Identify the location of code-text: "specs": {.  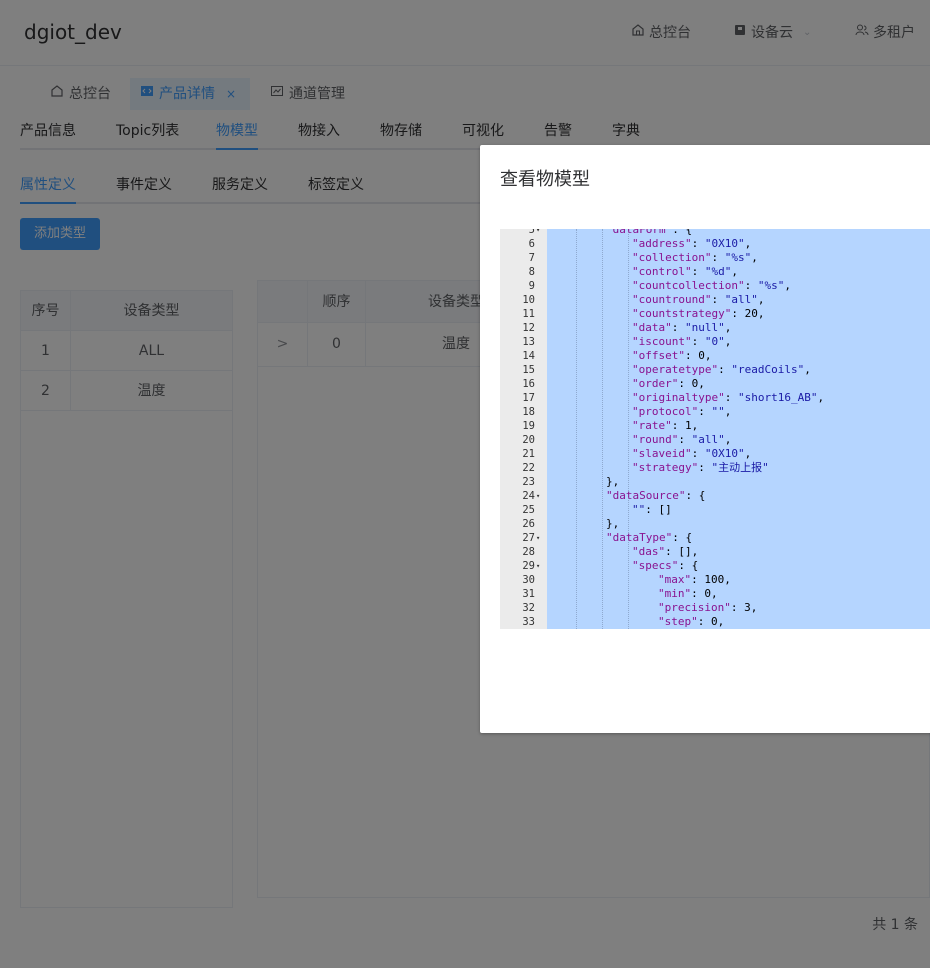
(665, 565).